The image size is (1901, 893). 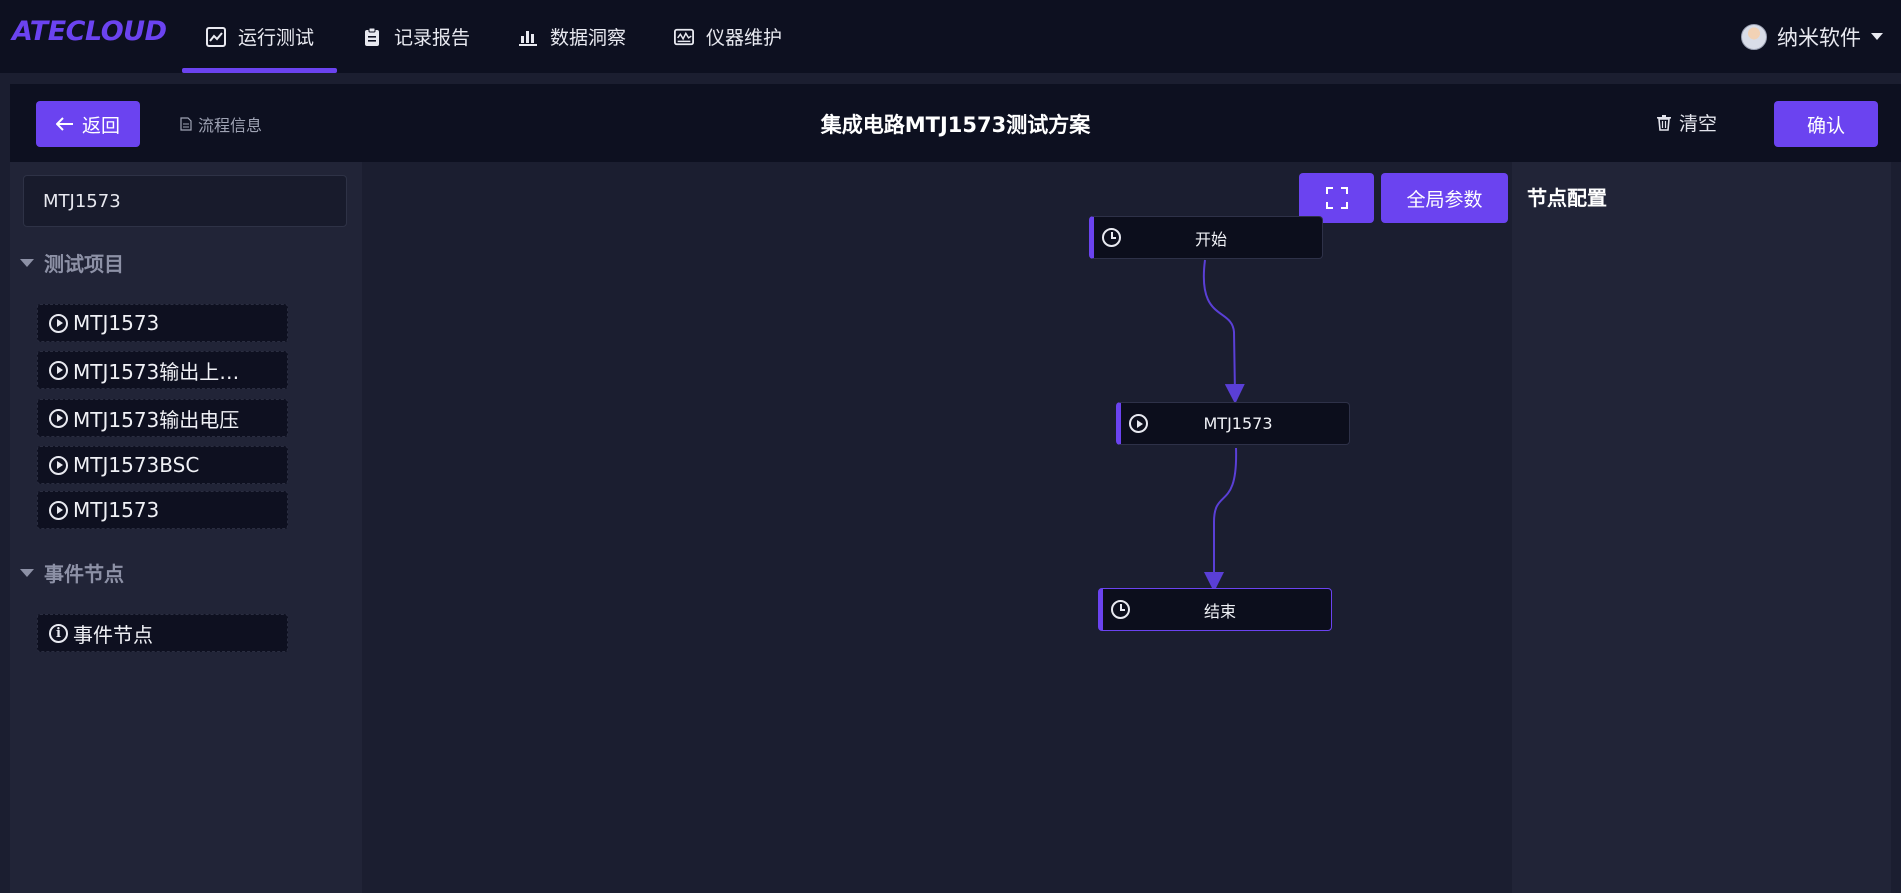 What do you see at coordinates (84, 574) in the screenshot?
I see `group-title: 事件节点` at bounding box center [84, 574].